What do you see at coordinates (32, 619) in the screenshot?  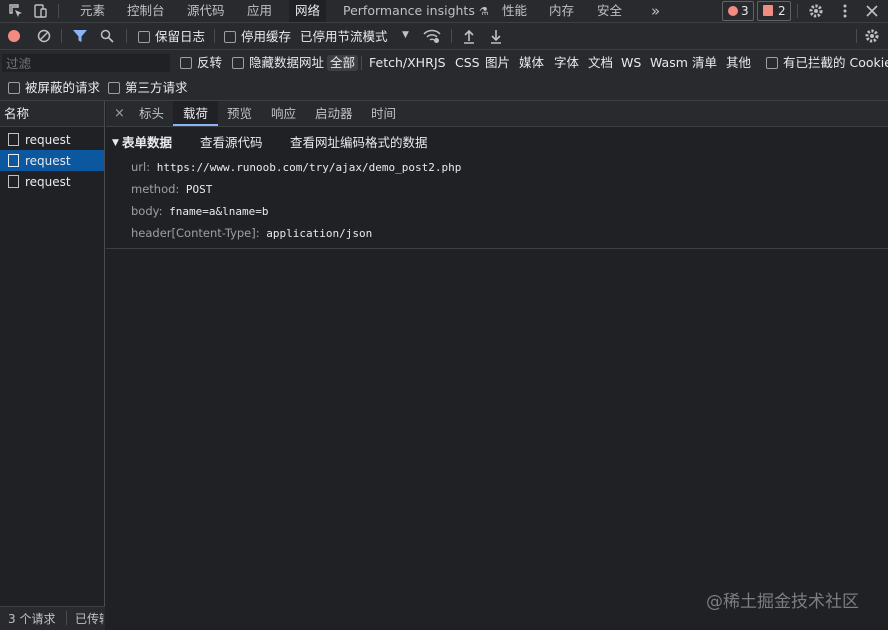 I see `requests-count: 3 个请求` at bounding box center [32, 619].